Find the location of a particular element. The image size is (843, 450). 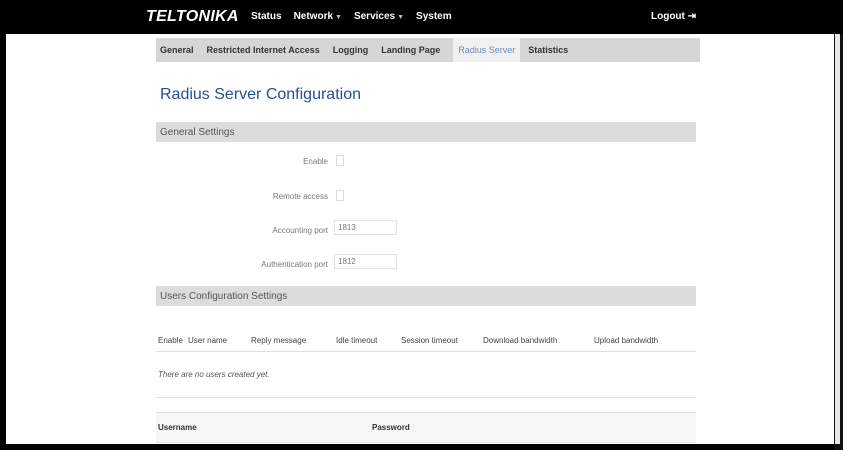

nav-network: Network ▼ is located at coordinates (318, 16).